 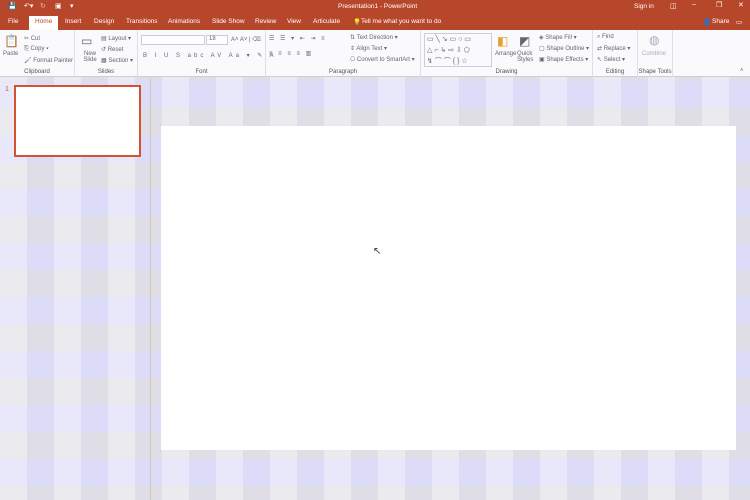 I want to click on save-icon: 💾, so click(x=12, y=6).